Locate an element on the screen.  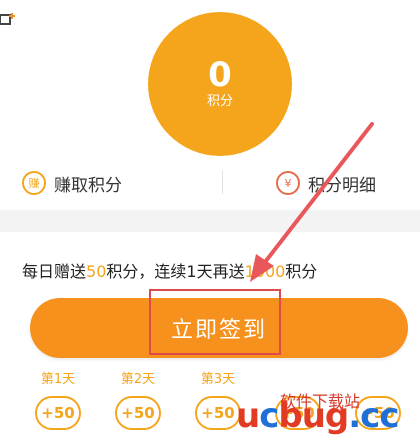
points-actions-row: 赚 赚取积分 ¥ 积分明细 is located at coordinates (210, 183).